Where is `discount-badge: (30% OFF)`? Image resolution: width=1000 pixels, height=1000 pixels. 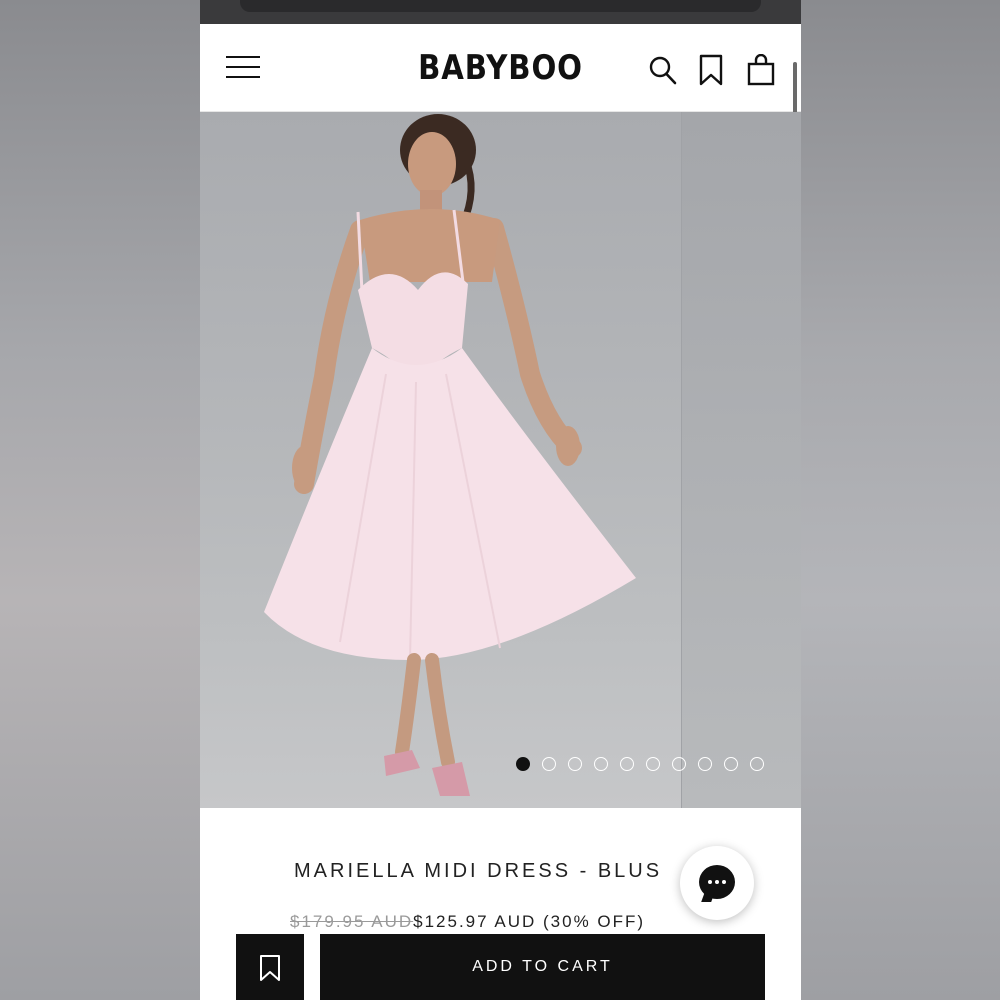 discount-badge: (30% OFF) is located at coordinates (594, 921).